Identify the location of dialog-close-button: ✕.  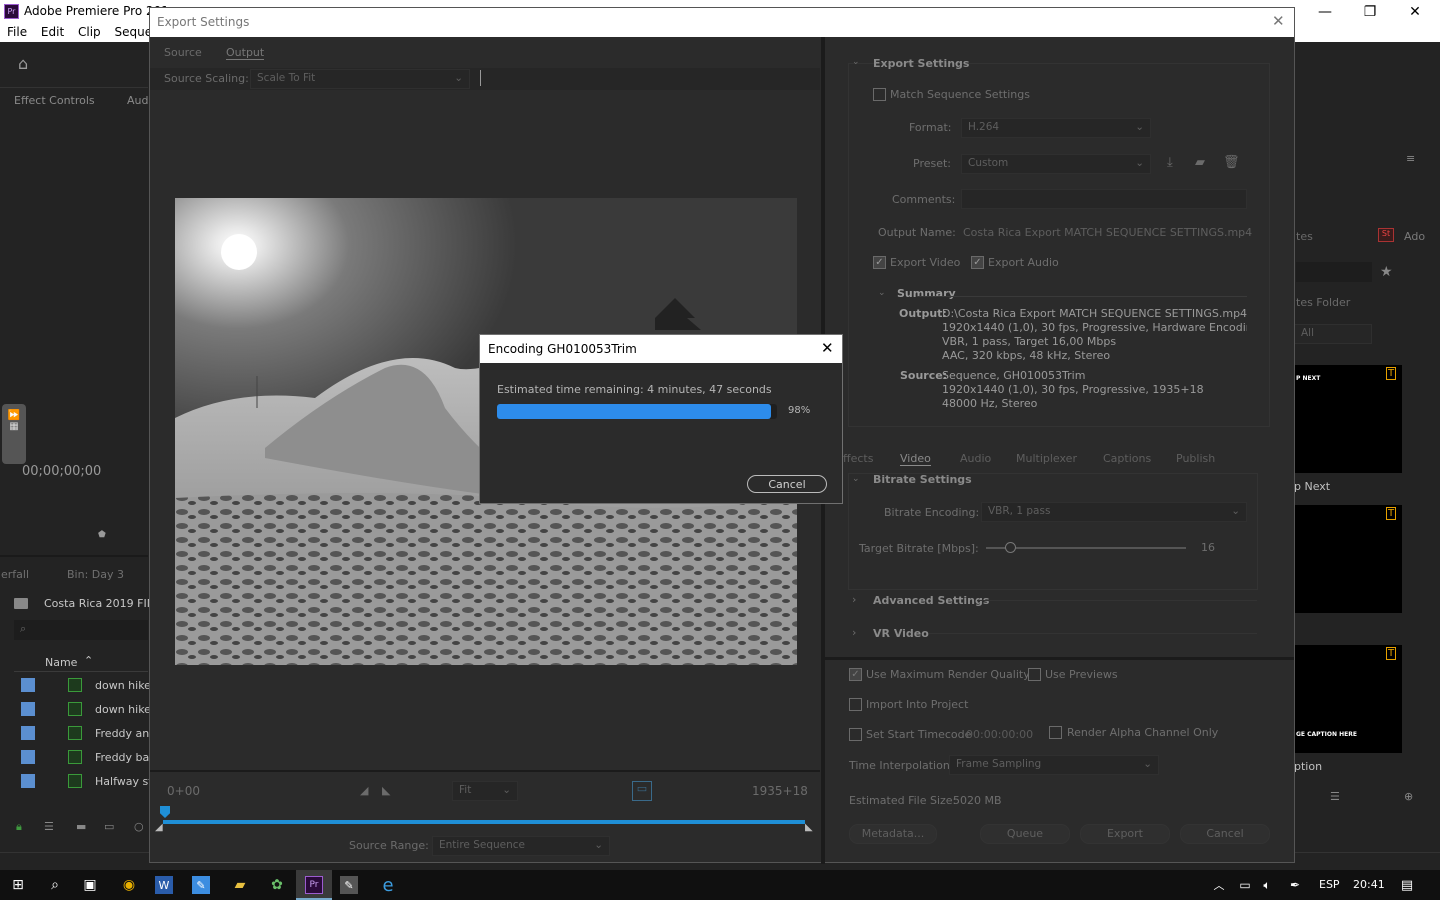
(1278, 21).